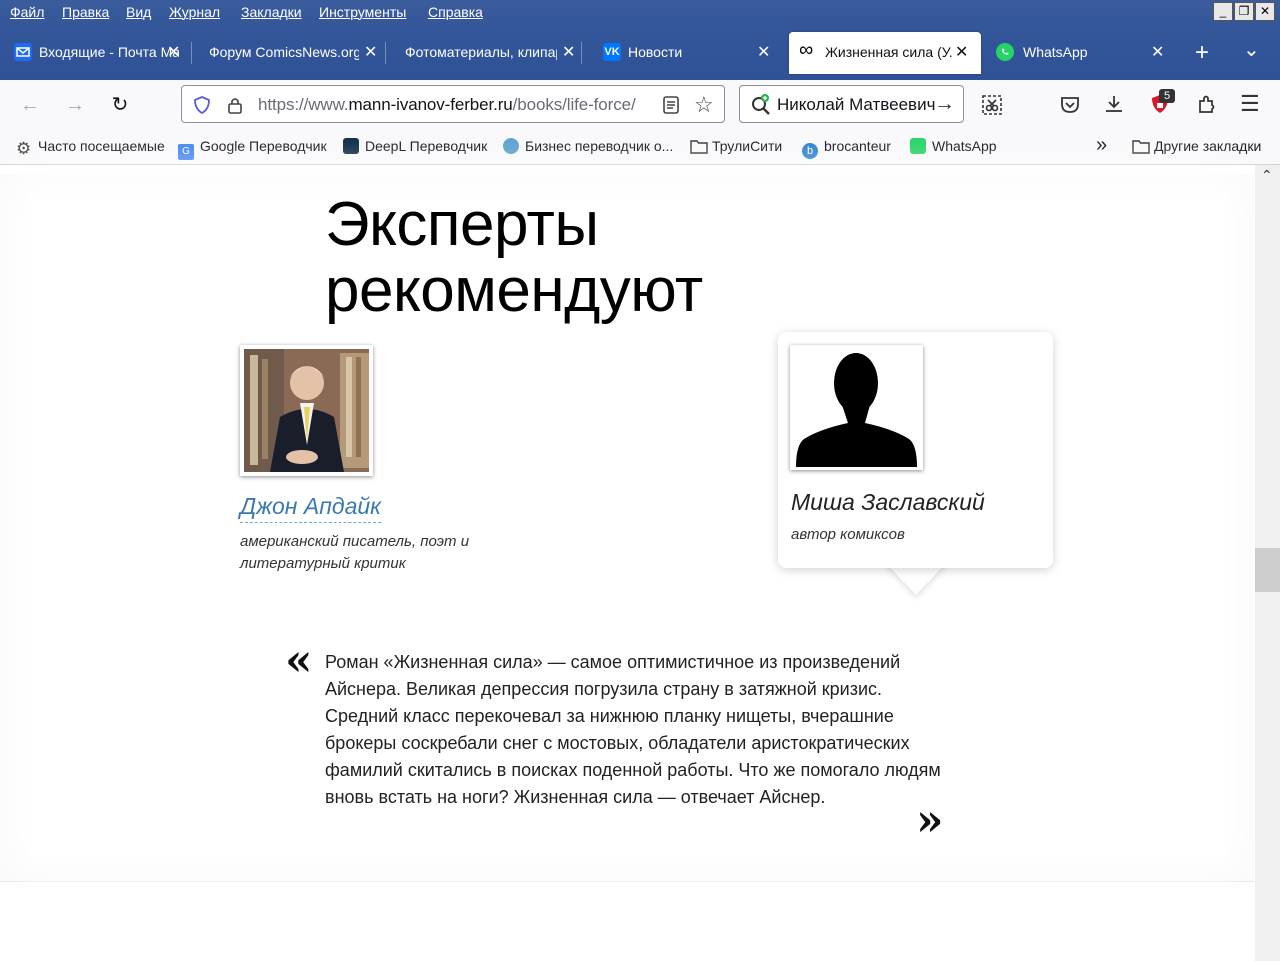 This screenshot has height=961, width=1280. Describe the element at coordinates (306, 410) in the screenshot. I see `expert-photo-updike` at that location.